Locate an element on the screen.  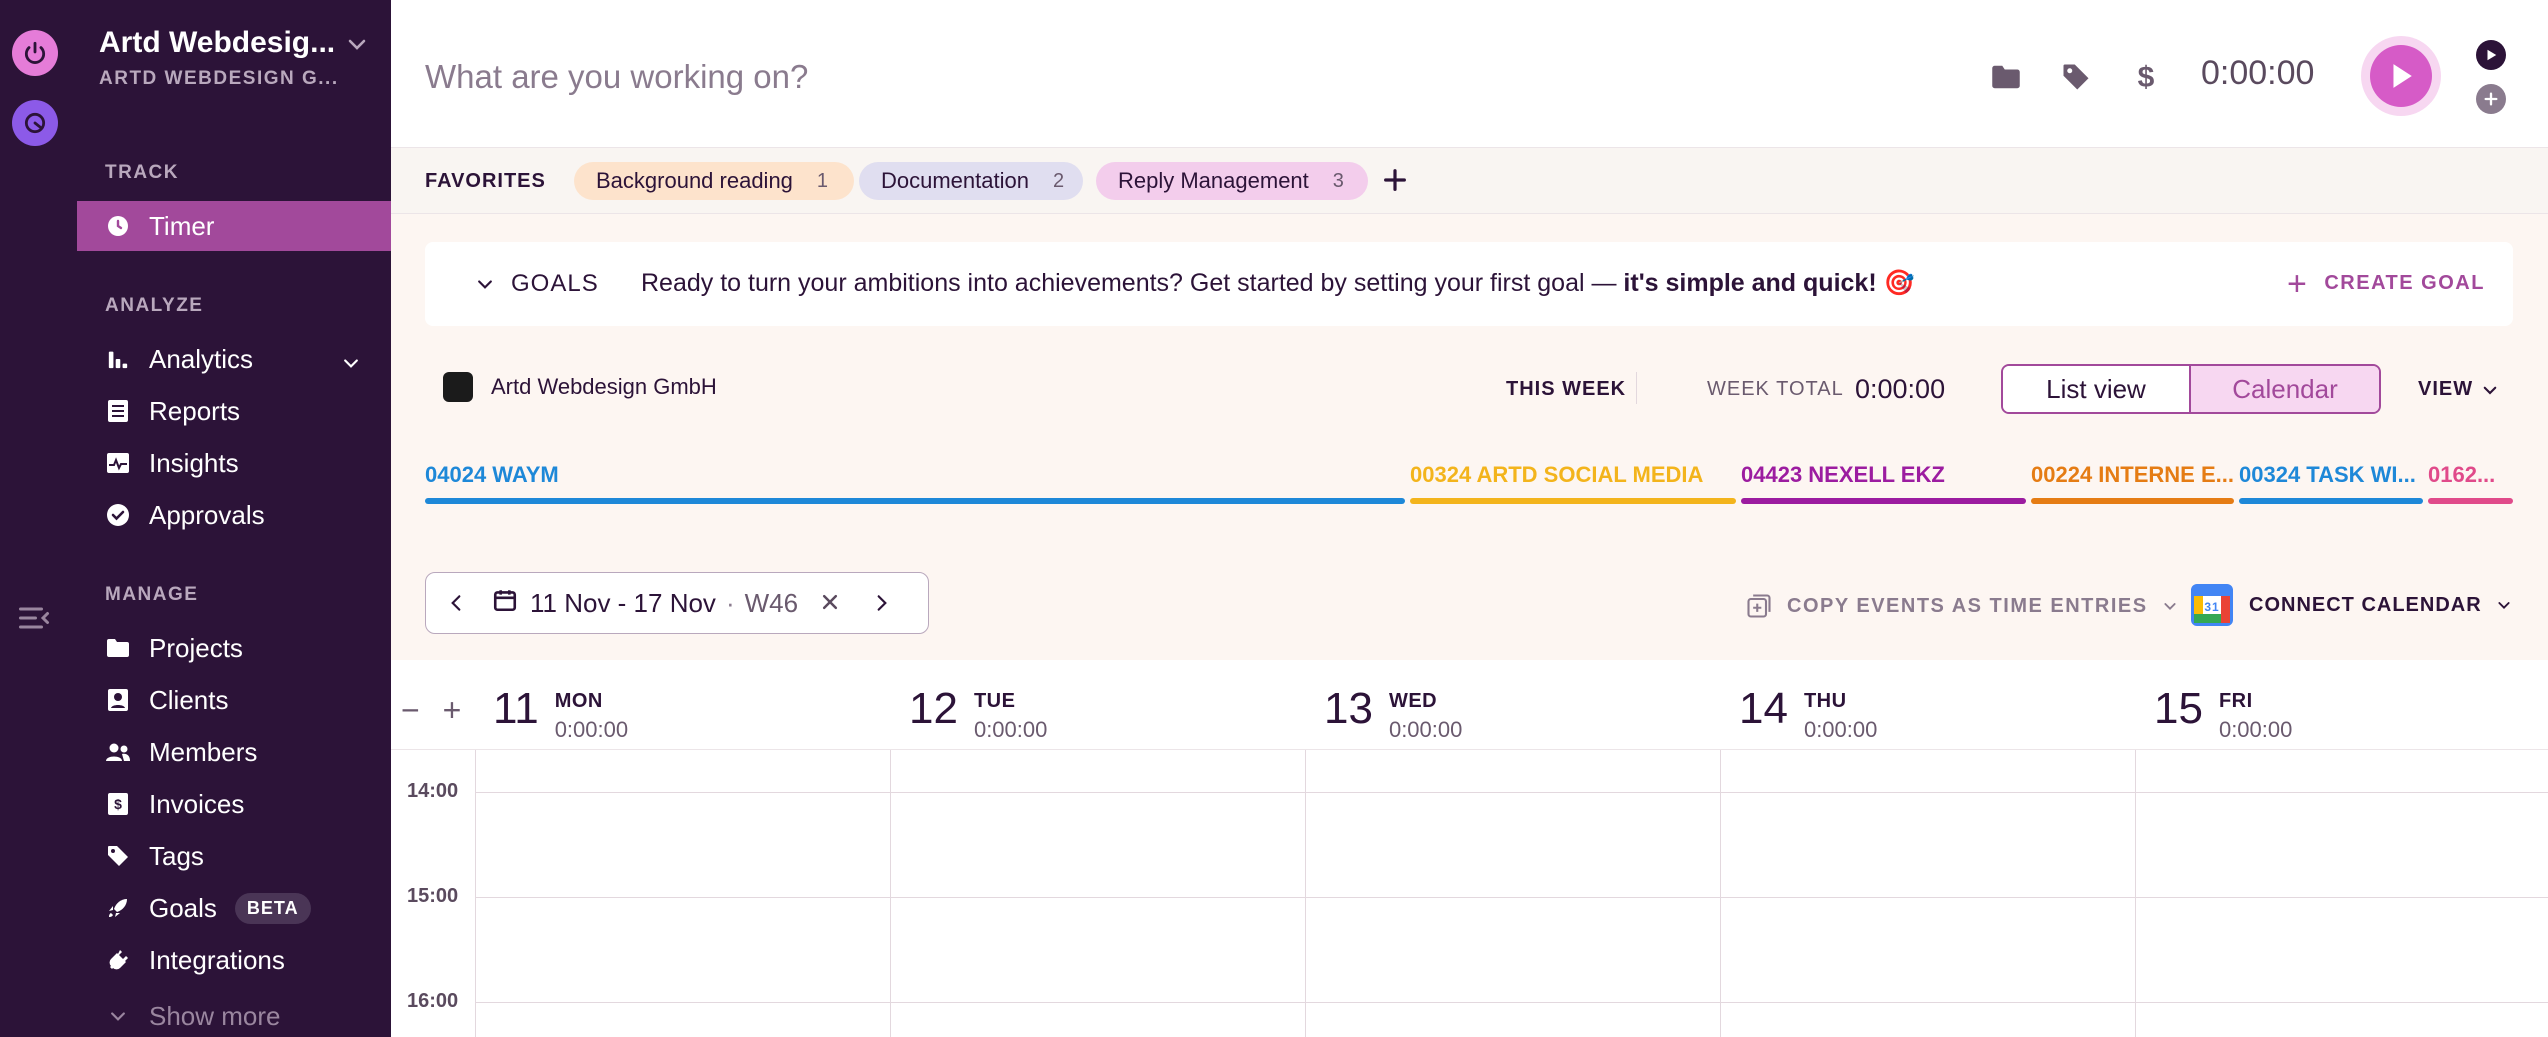
favorite-count: 1 is located at coordinates (822, 180).